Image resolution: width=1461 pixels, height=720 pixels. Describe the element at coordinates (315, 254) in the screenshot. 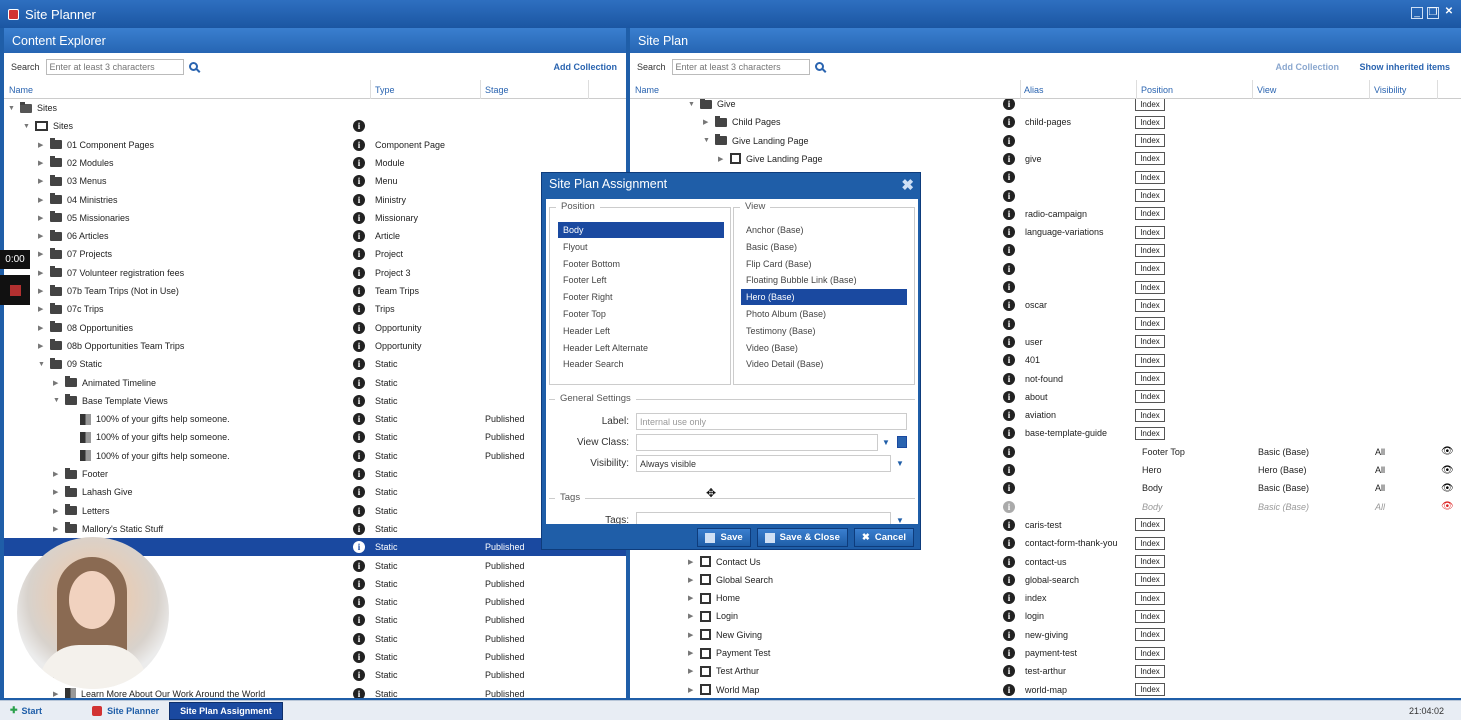

I see `tree-row: ▶ 07 Projects i Project` at that location.